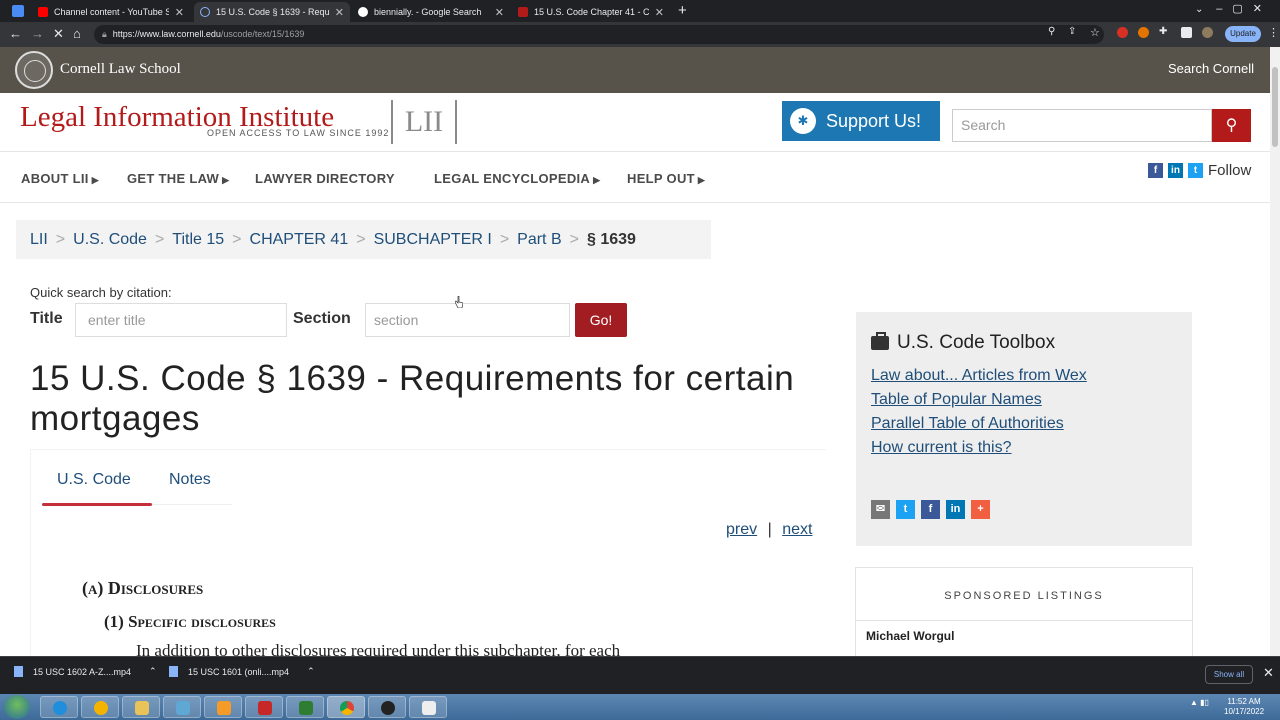 The image size is (1280, 720). I want to click on browser-menu-icon, so click(18, 11).